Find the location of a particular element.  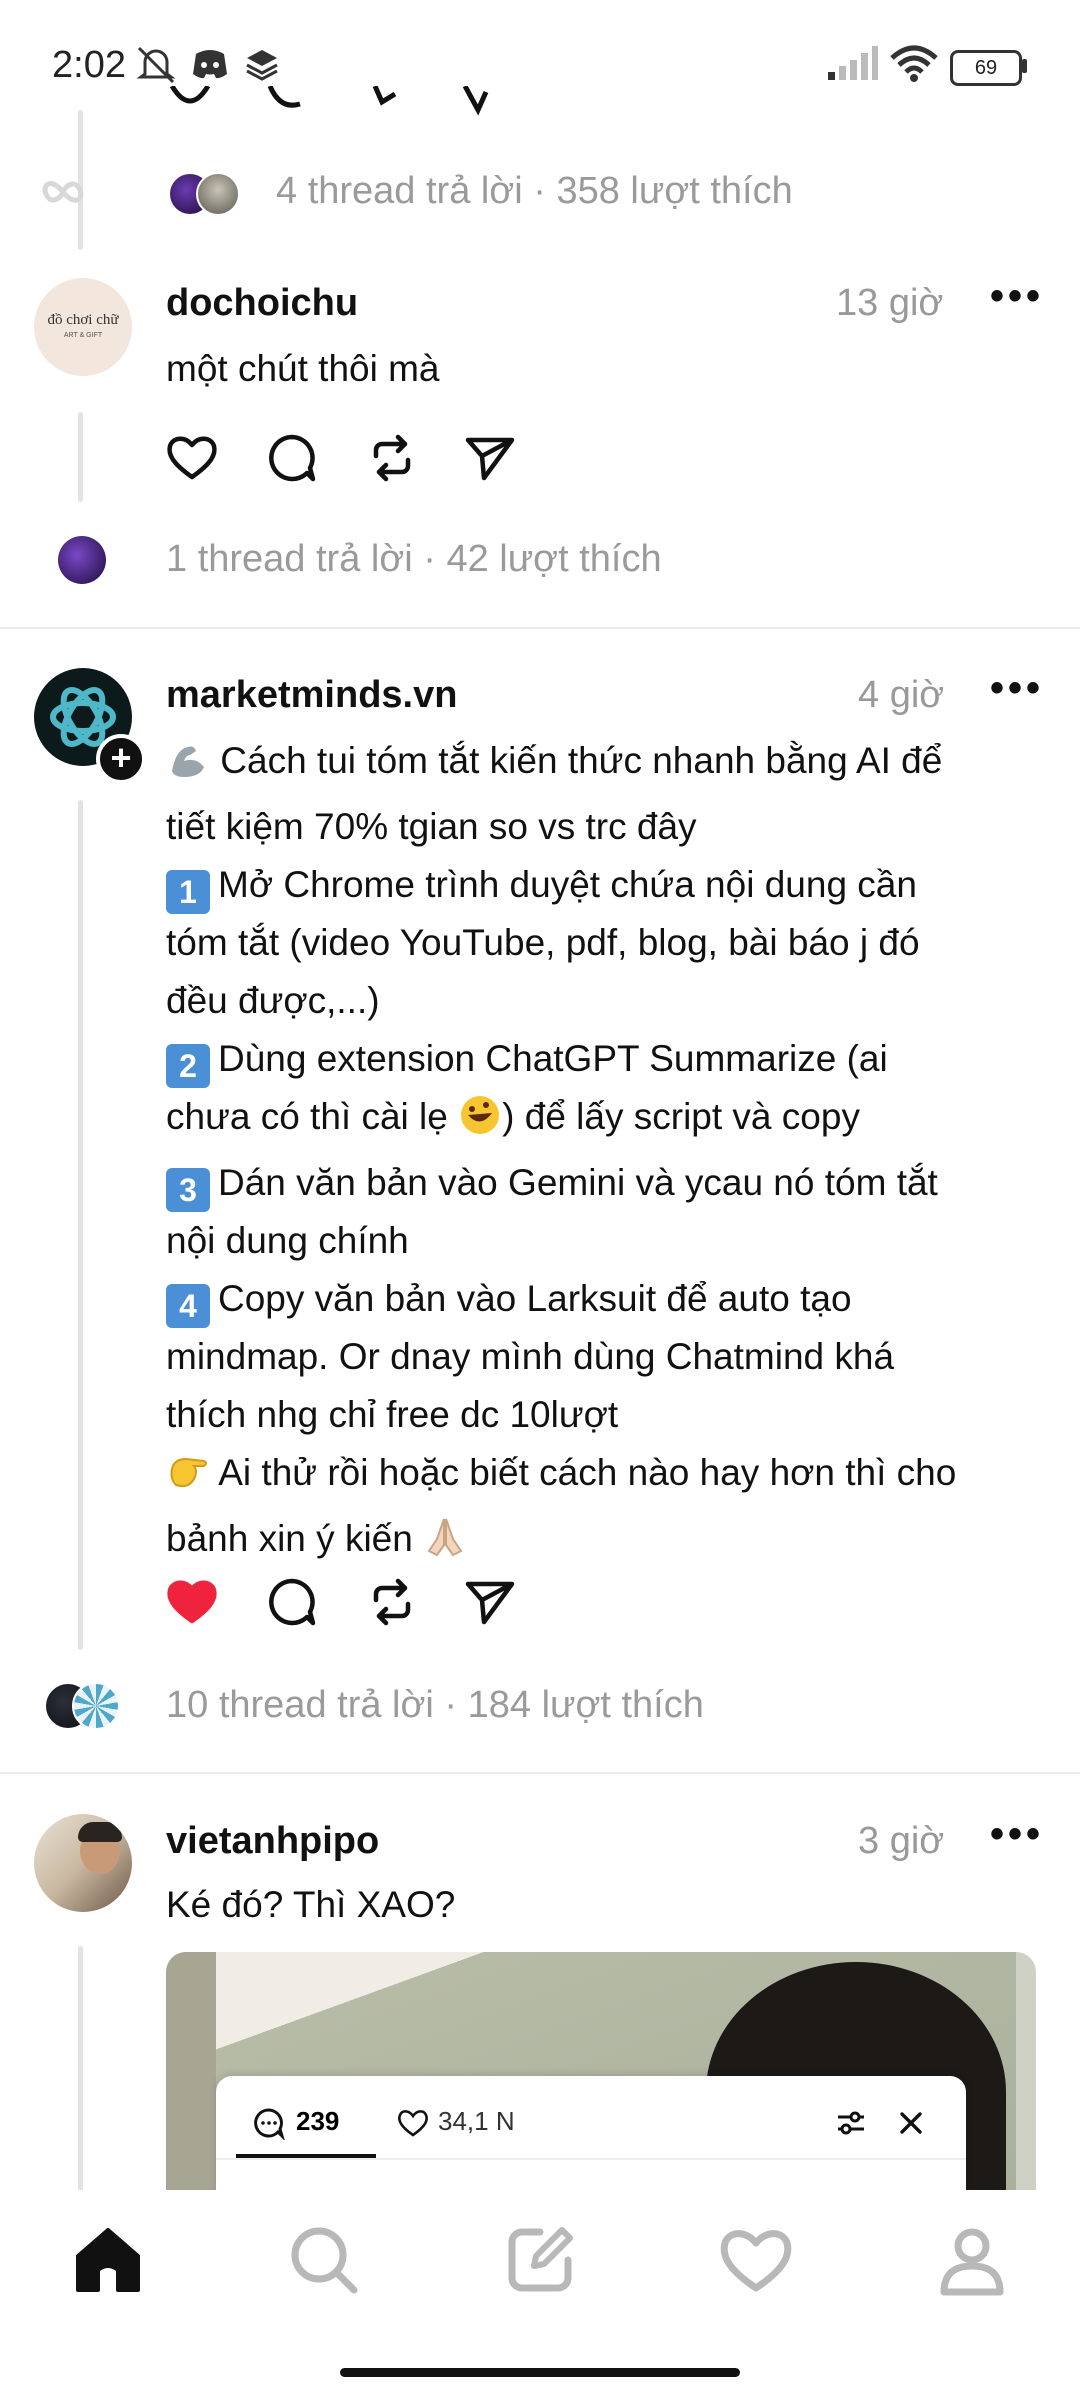

keycap-3-icon: 3 is located at coordinates (188, 1190).